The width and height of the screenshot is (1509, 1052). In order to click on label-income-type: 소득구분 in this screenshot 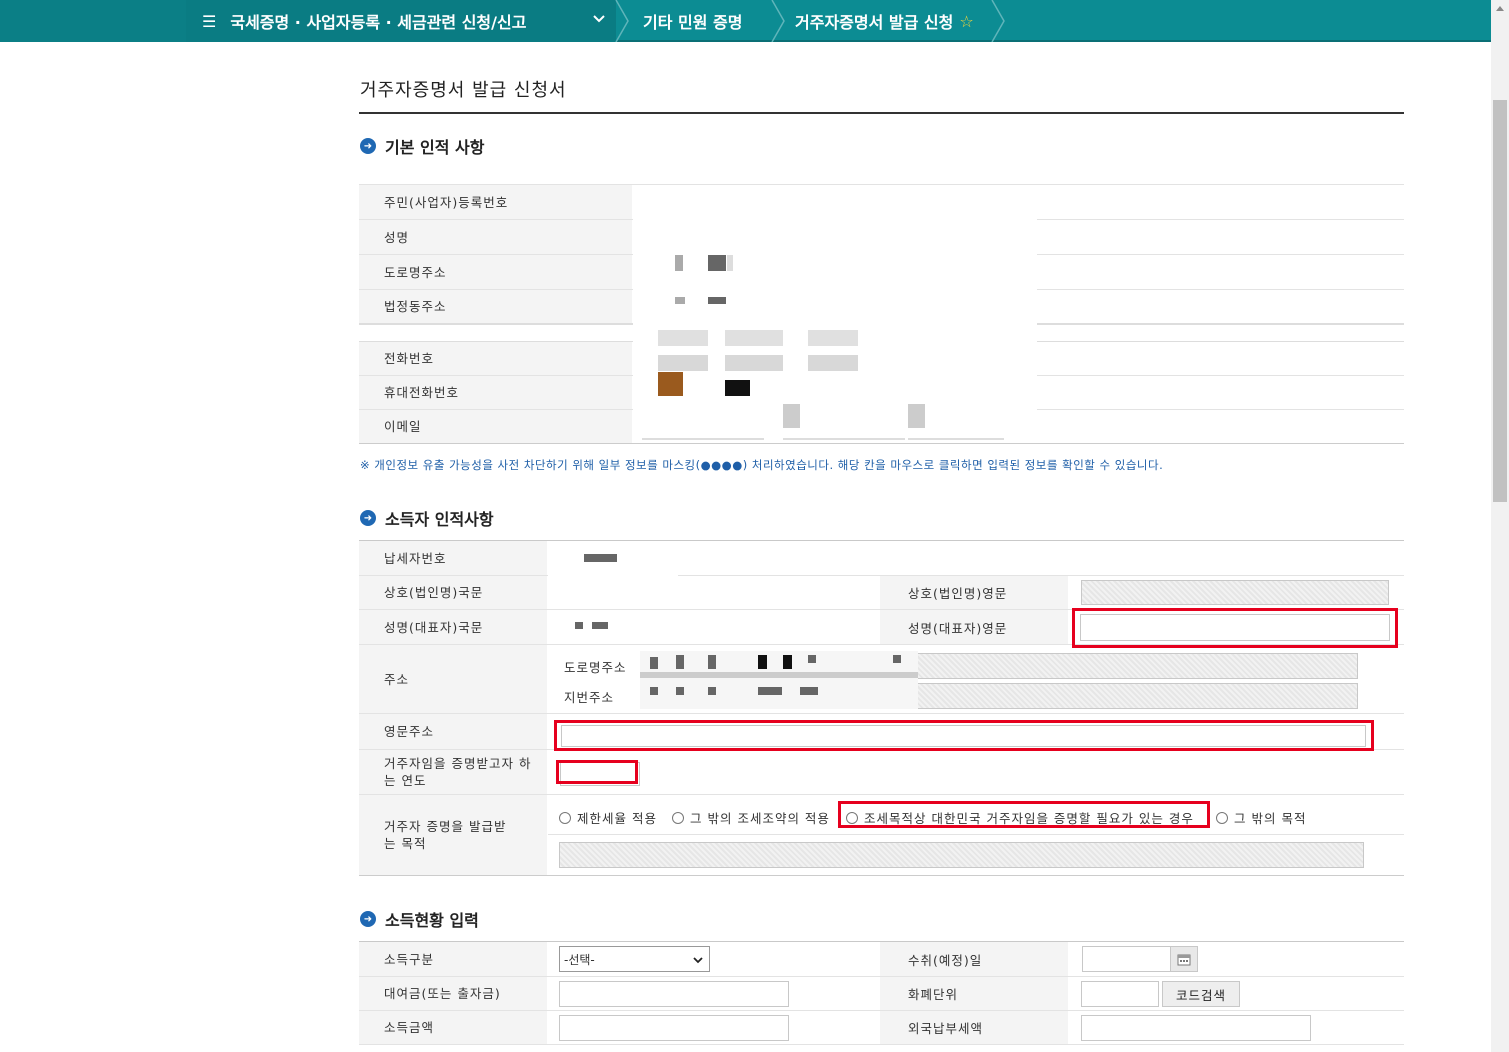, I will do `click(453, 959)`.